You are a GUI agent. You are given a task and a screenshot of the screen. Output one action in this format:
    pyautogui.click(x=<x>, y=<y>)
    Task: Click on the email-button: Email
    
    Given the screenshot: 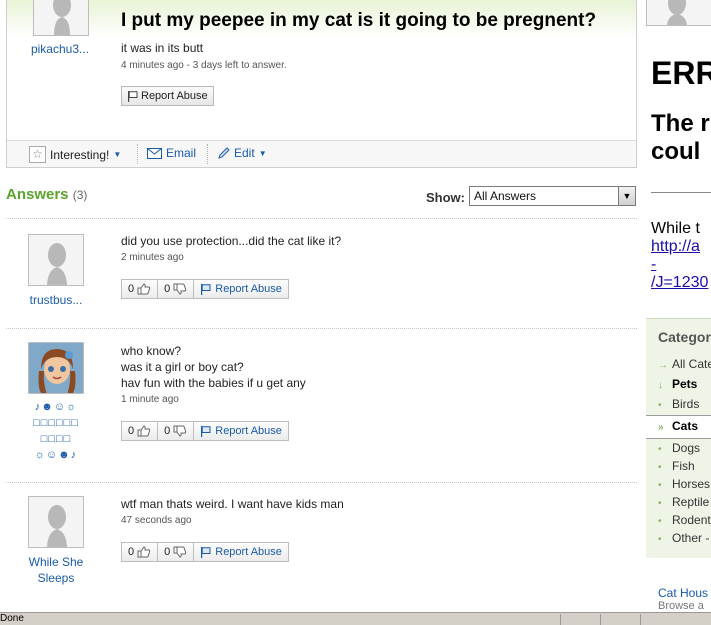 What is the action you would take?
    pyautogui.click(x=171, y=153)
    